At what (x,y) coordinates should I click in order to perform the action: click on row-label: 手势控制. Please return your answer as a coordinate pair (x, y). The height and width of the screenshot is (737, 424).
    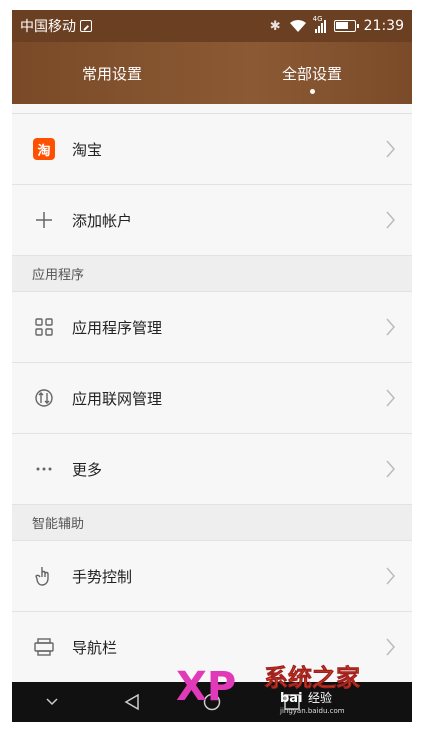
    Looking at the image, I should click on (102, 576).